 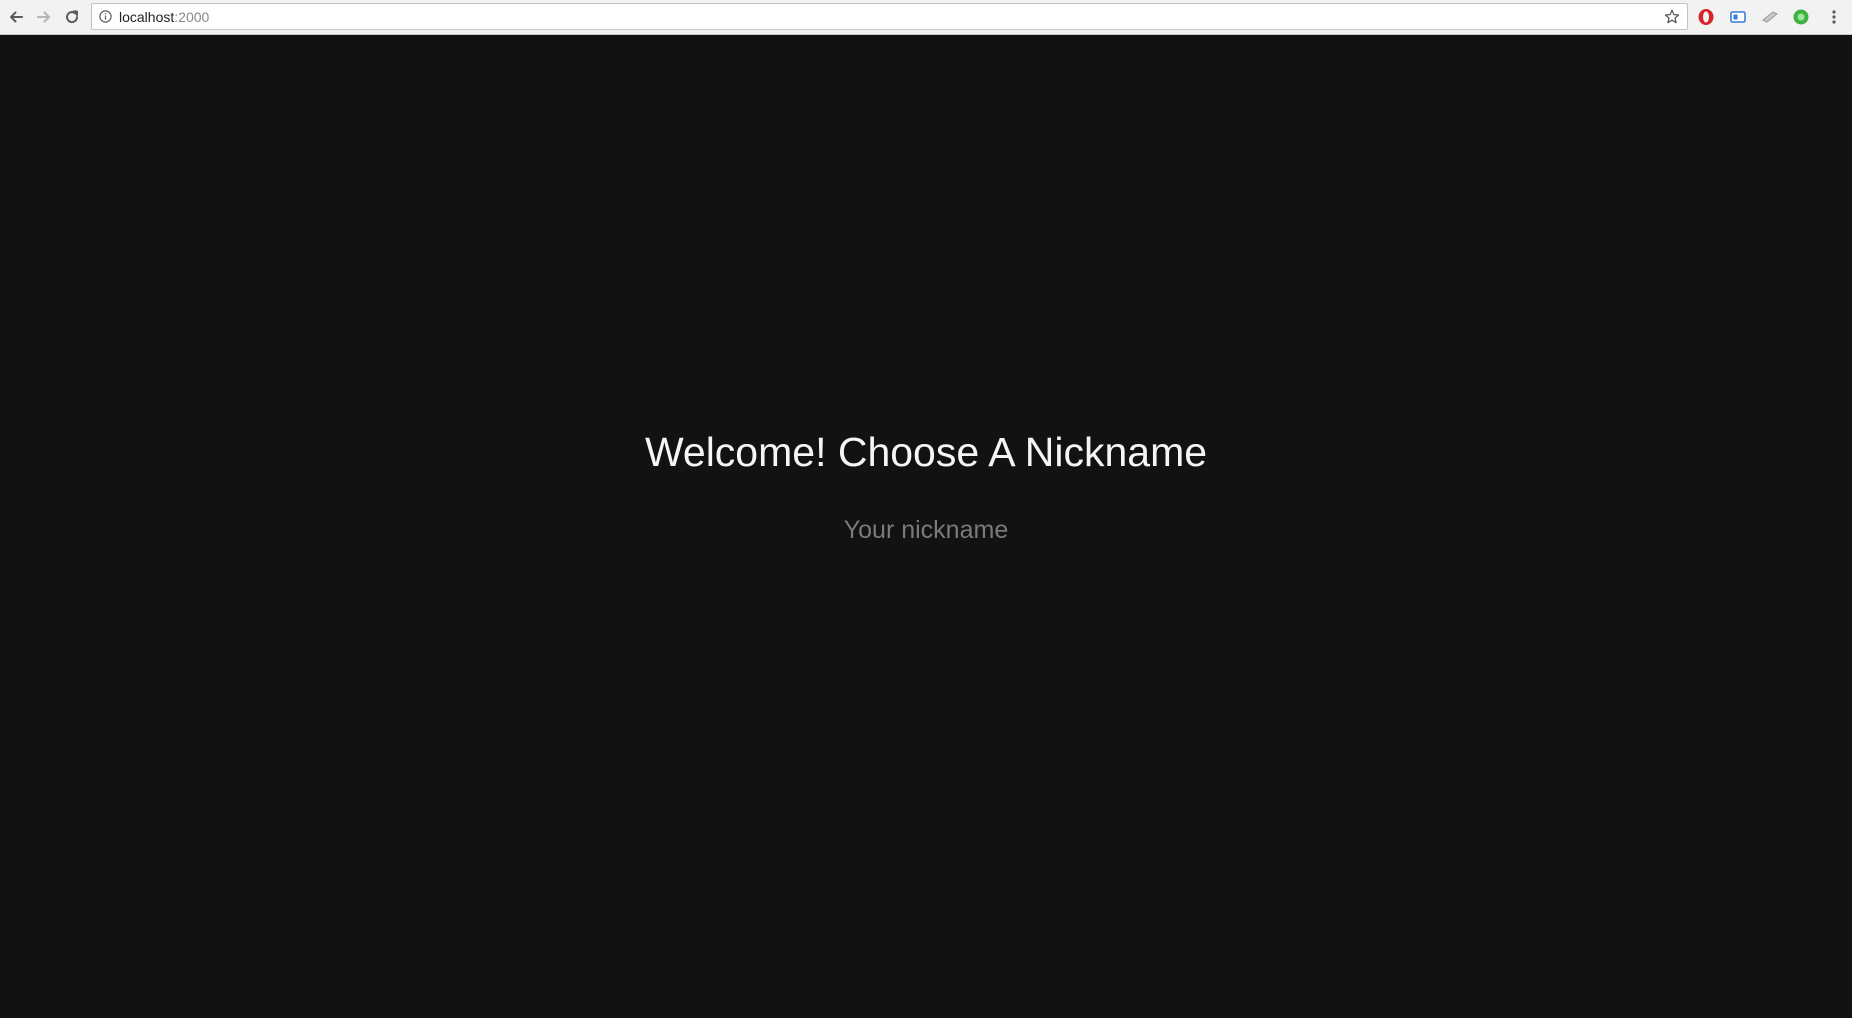 What do you see at coordinates (926, 452) in the screenshot?
I see `page-title: Welcome! Choose A Nickname` at bounding box center [926, 452].